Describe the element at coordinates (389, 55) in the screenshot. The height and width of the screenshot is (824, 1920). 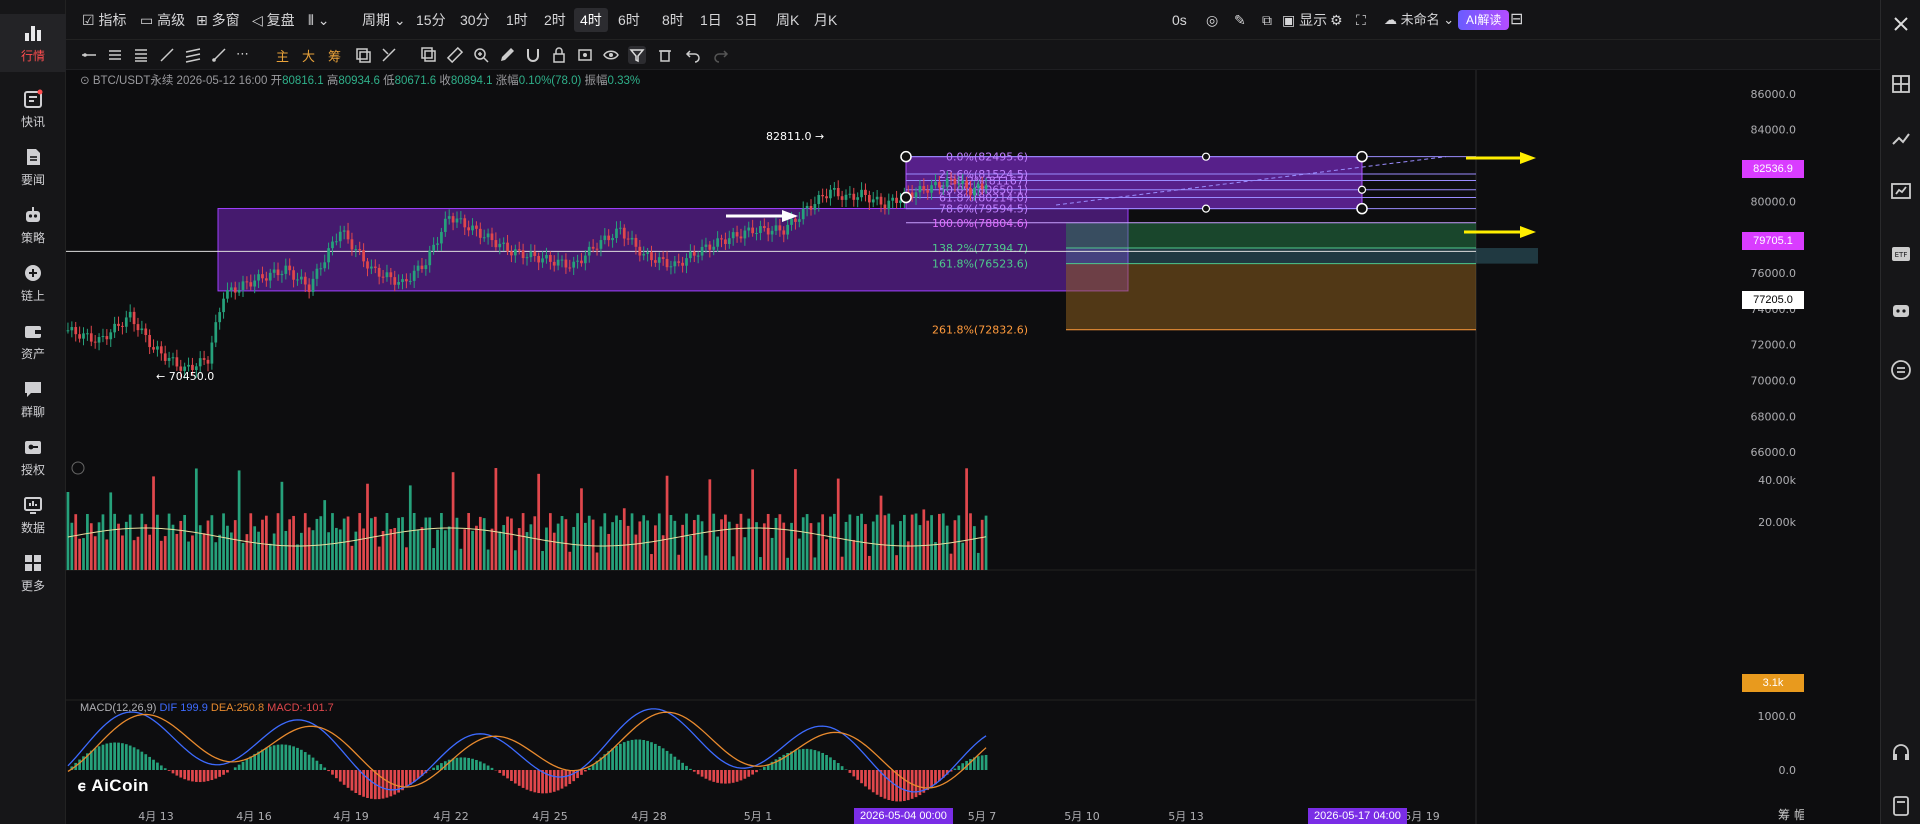
I see `measure-icon` at that location.